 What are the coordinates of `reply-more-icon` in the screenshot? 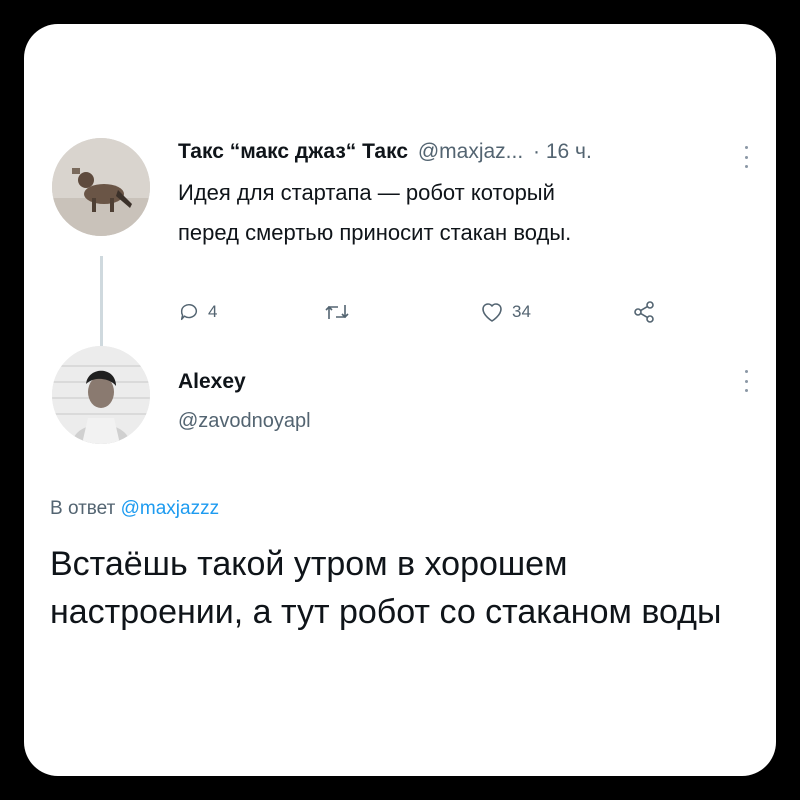 It's located at (746, 381).